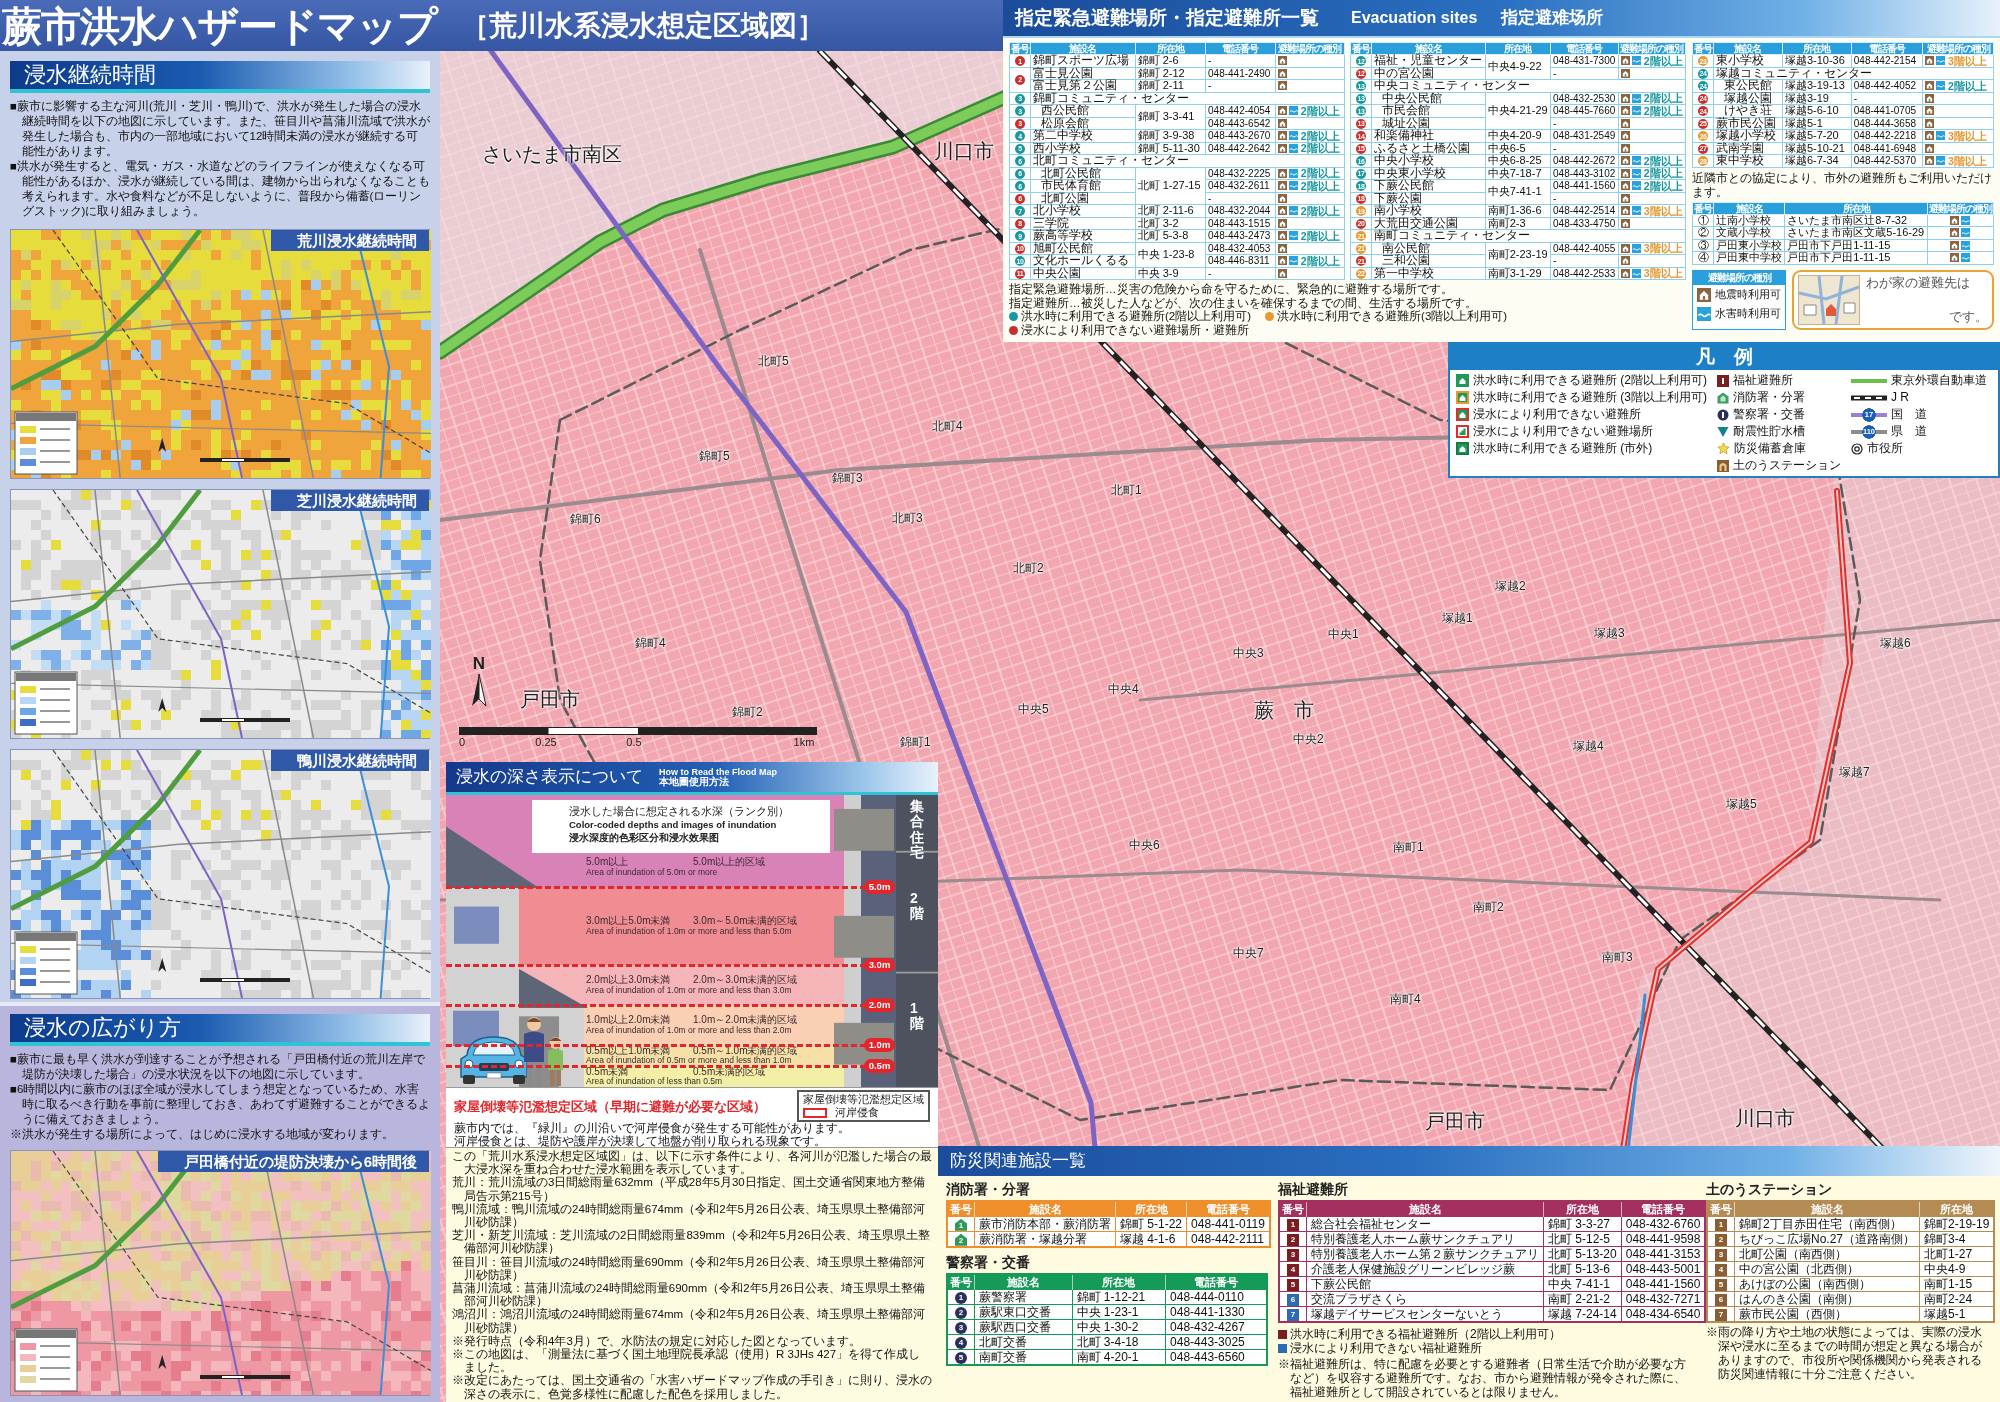 Image resolution: width=2000 pixels, height=1402 pixels. Describe the element at coordinates (1857, 448) in the screenshot. I see `double-circle-icon` at that location.